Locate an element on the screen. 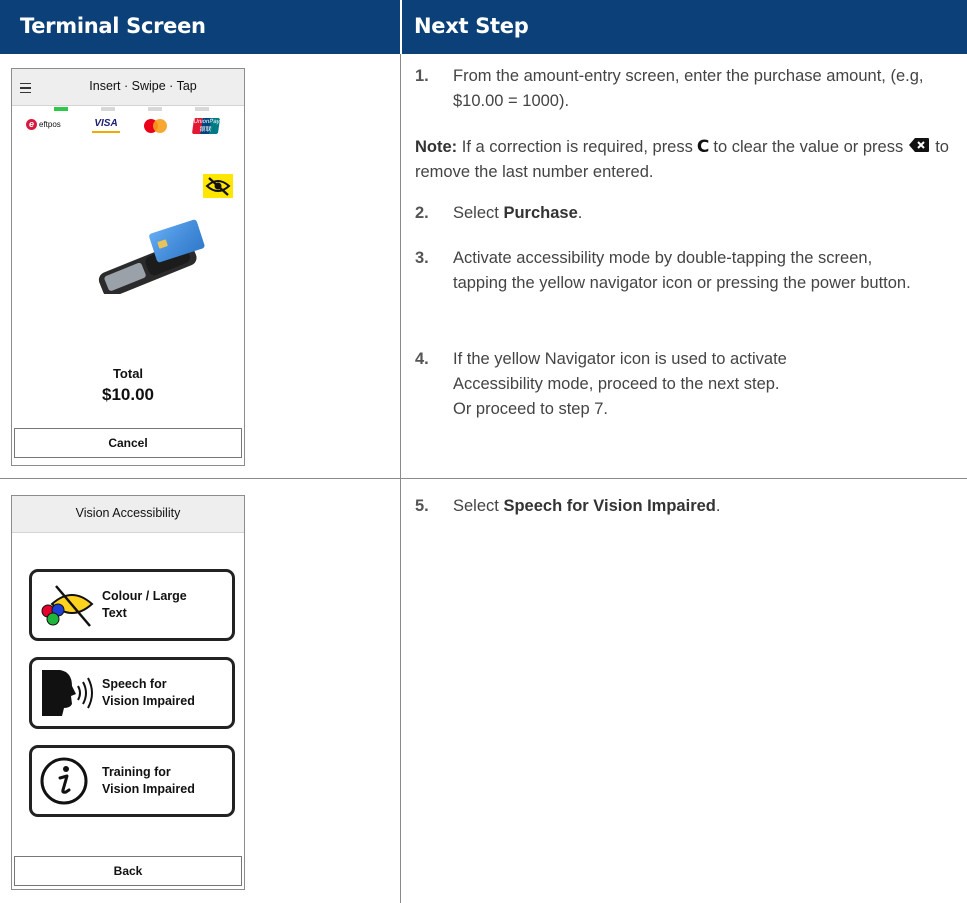 The image size is (967, 903). step-number: 4. is located at coordinates (422, 359).